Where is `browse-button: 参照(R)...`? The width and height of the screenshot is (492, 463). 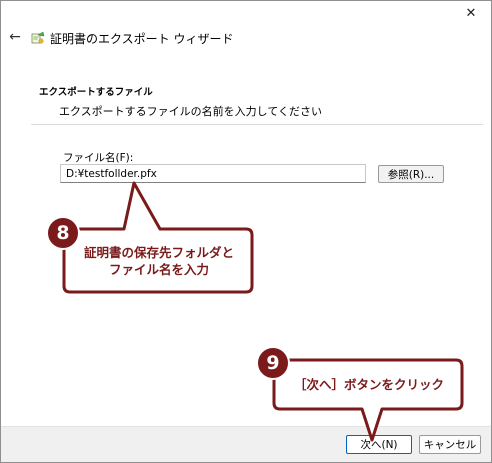 browse-button: 参照(R)... is located at coordinates (411, 174).